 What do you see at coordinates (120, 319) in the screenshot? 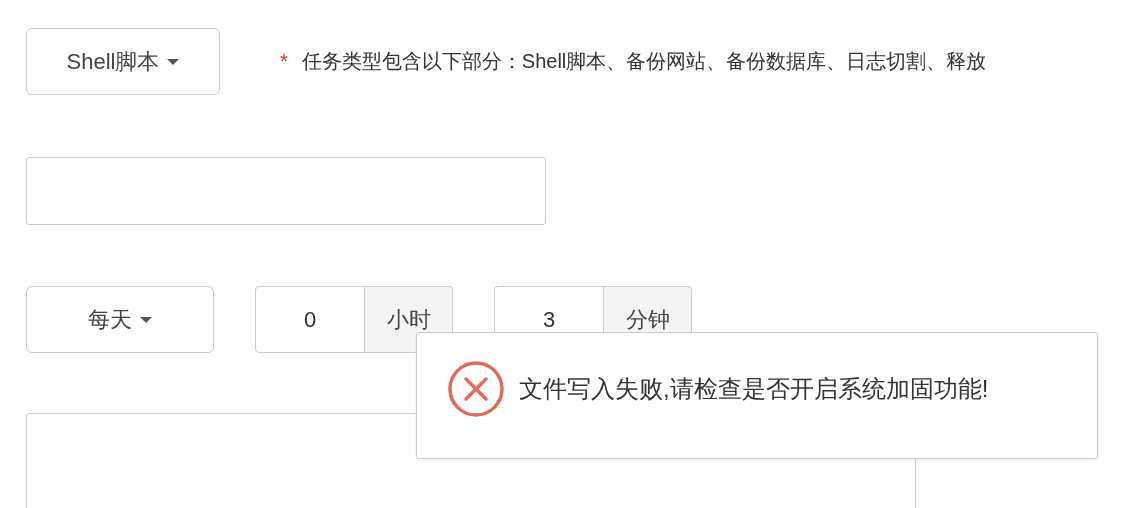
I see `dropdown-button: 每天` at bounding box center [120, 319].